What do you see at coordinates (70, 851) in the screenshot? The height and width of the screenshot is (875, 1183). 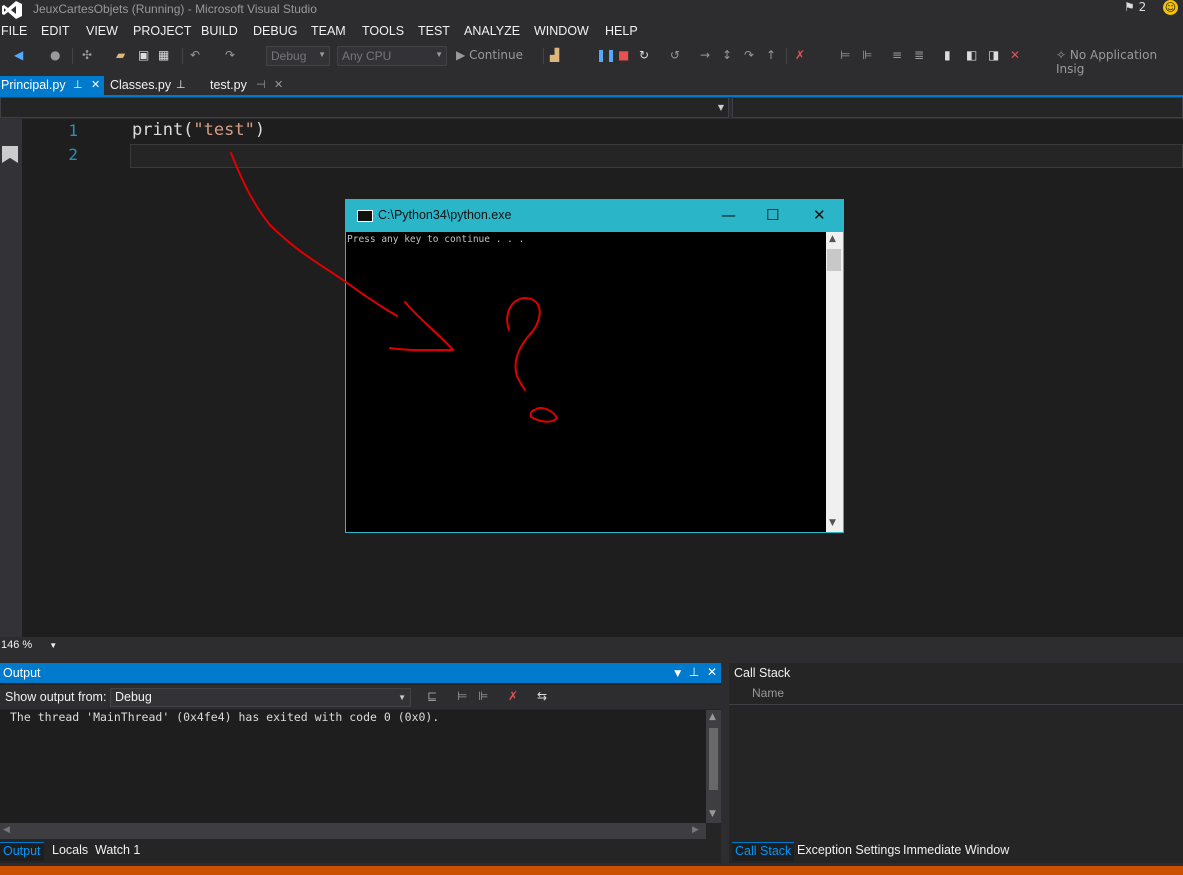 I see `tab-locals: Locals` at bounding box center [70, 851].